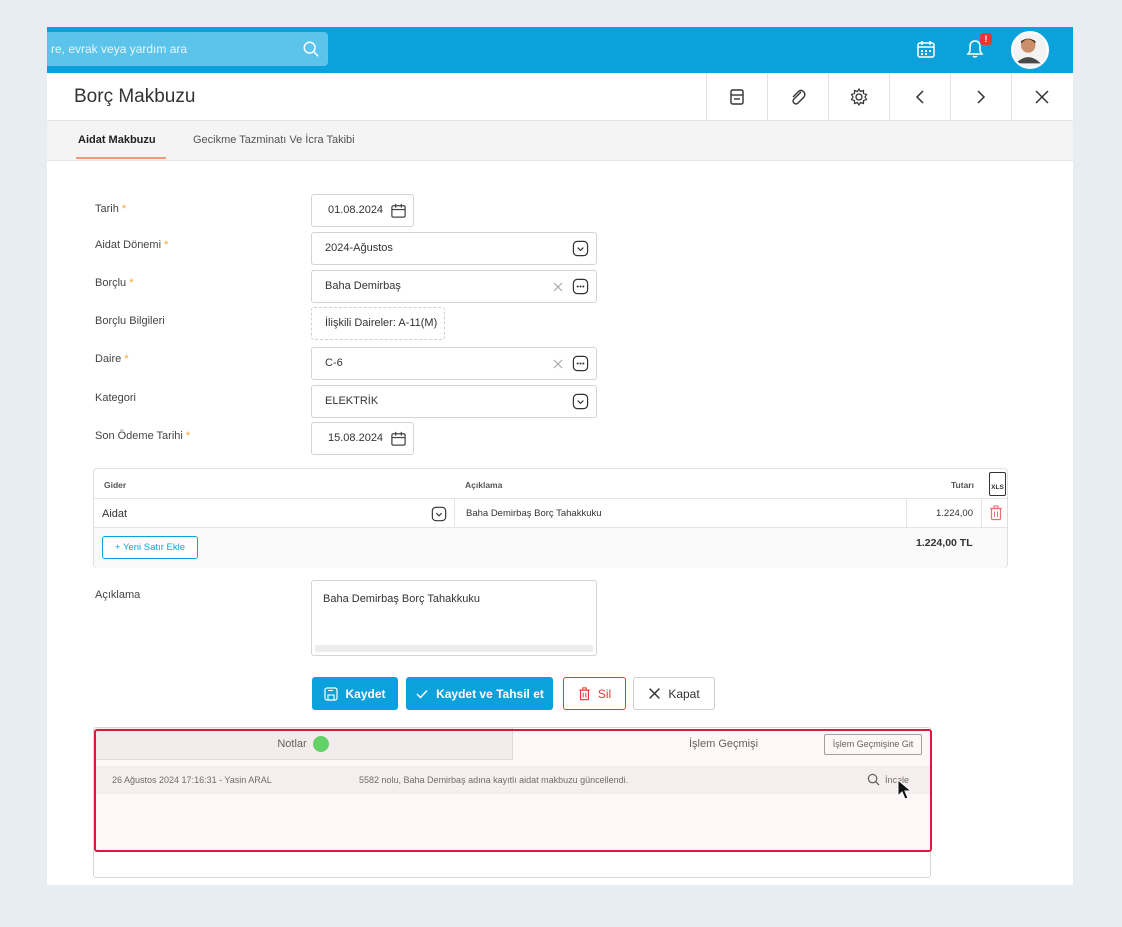 The image size is (1122, 927). What do you see at coordinates (454, 363) in the screenshot?
I see `daire-field: C-6` at bounding box center [454, 363].